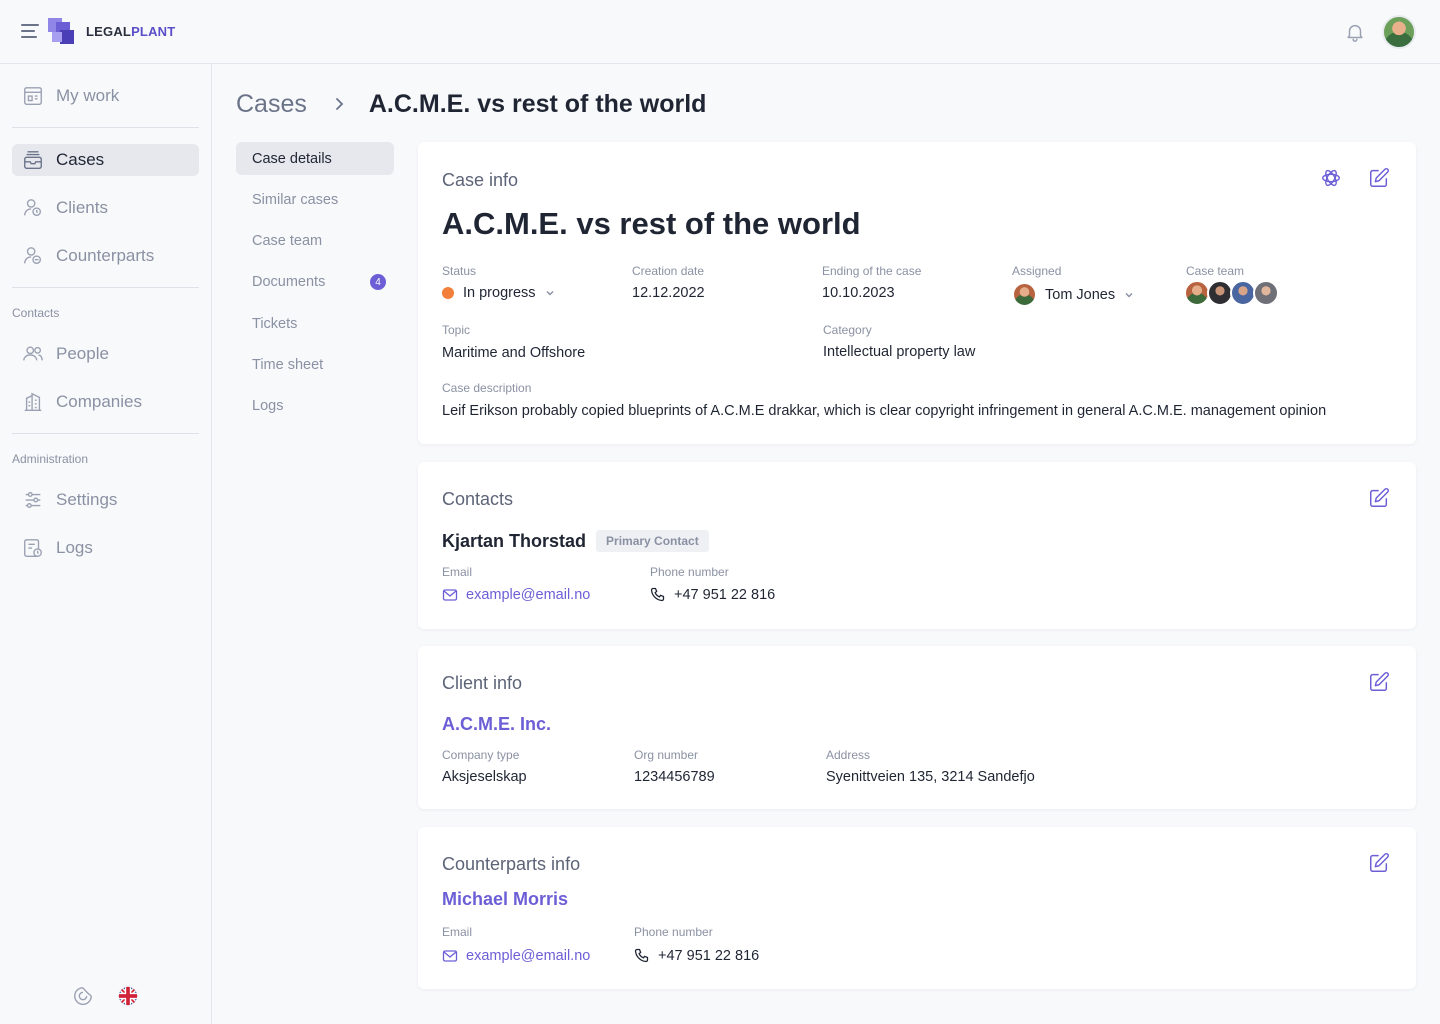 The image size is (1440, 1024). Describe the element at coordinates (315, 405) in the screenshot. I see `subnav-logs: Logs` at that location.